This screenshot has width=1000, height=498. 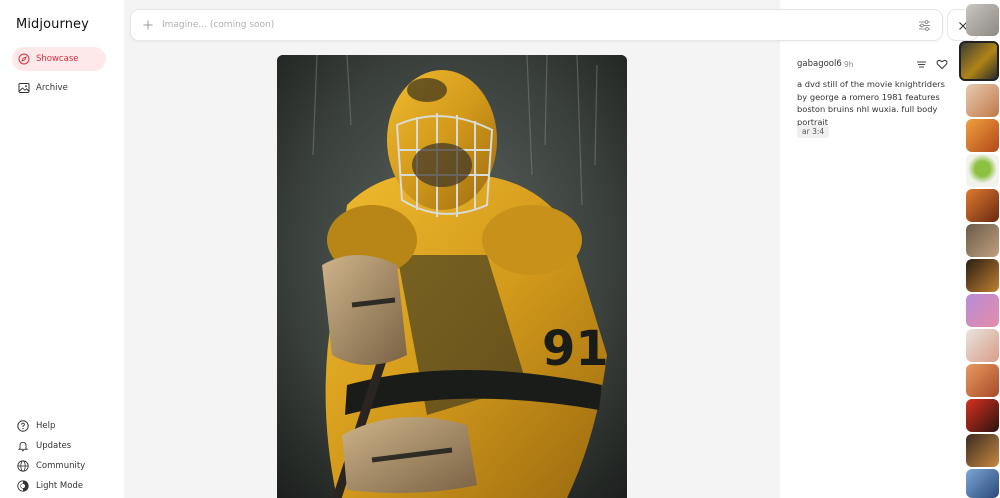 I want to click on help-circle-icon, so click(x=23, y=426).